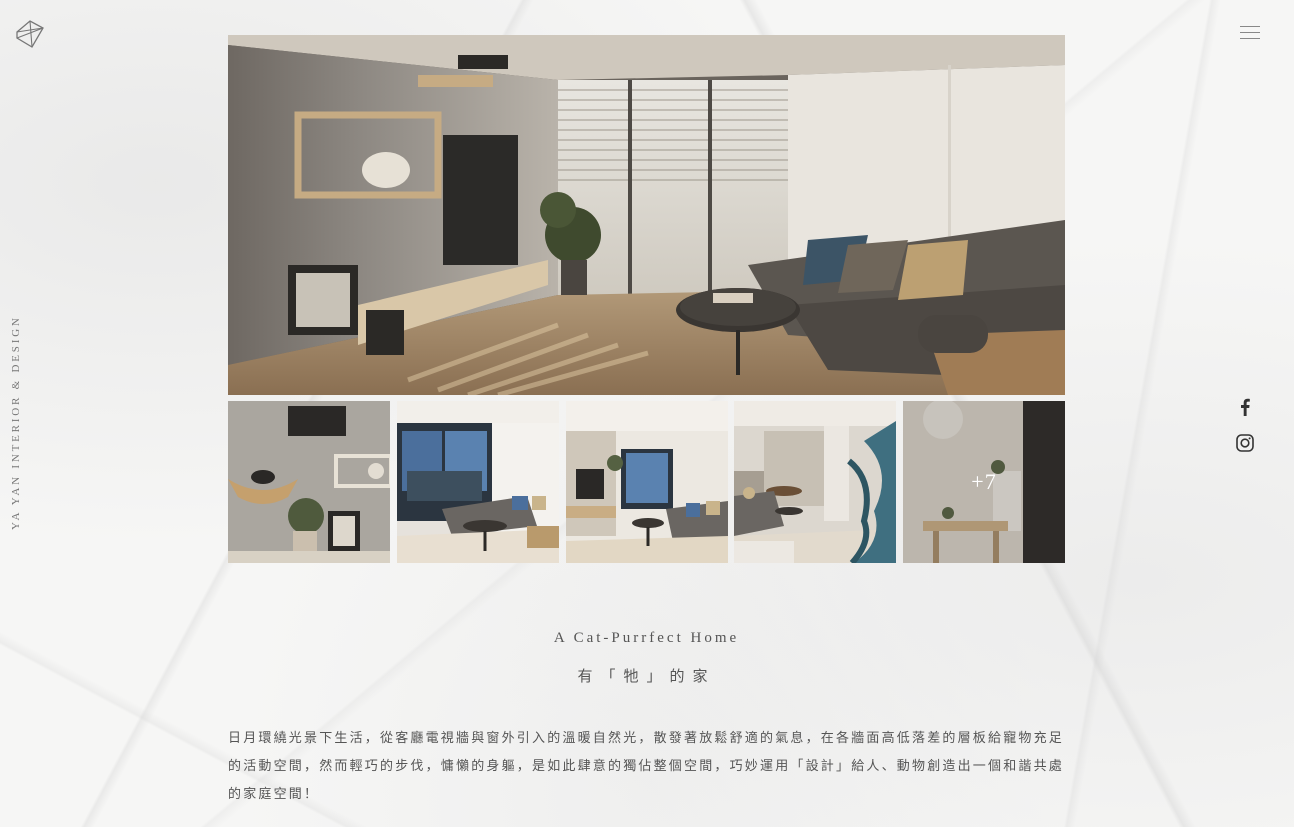 This screenshot has height=827, width=1294. I want to click on thumbnail-cat-shelf, so click(309, 482).